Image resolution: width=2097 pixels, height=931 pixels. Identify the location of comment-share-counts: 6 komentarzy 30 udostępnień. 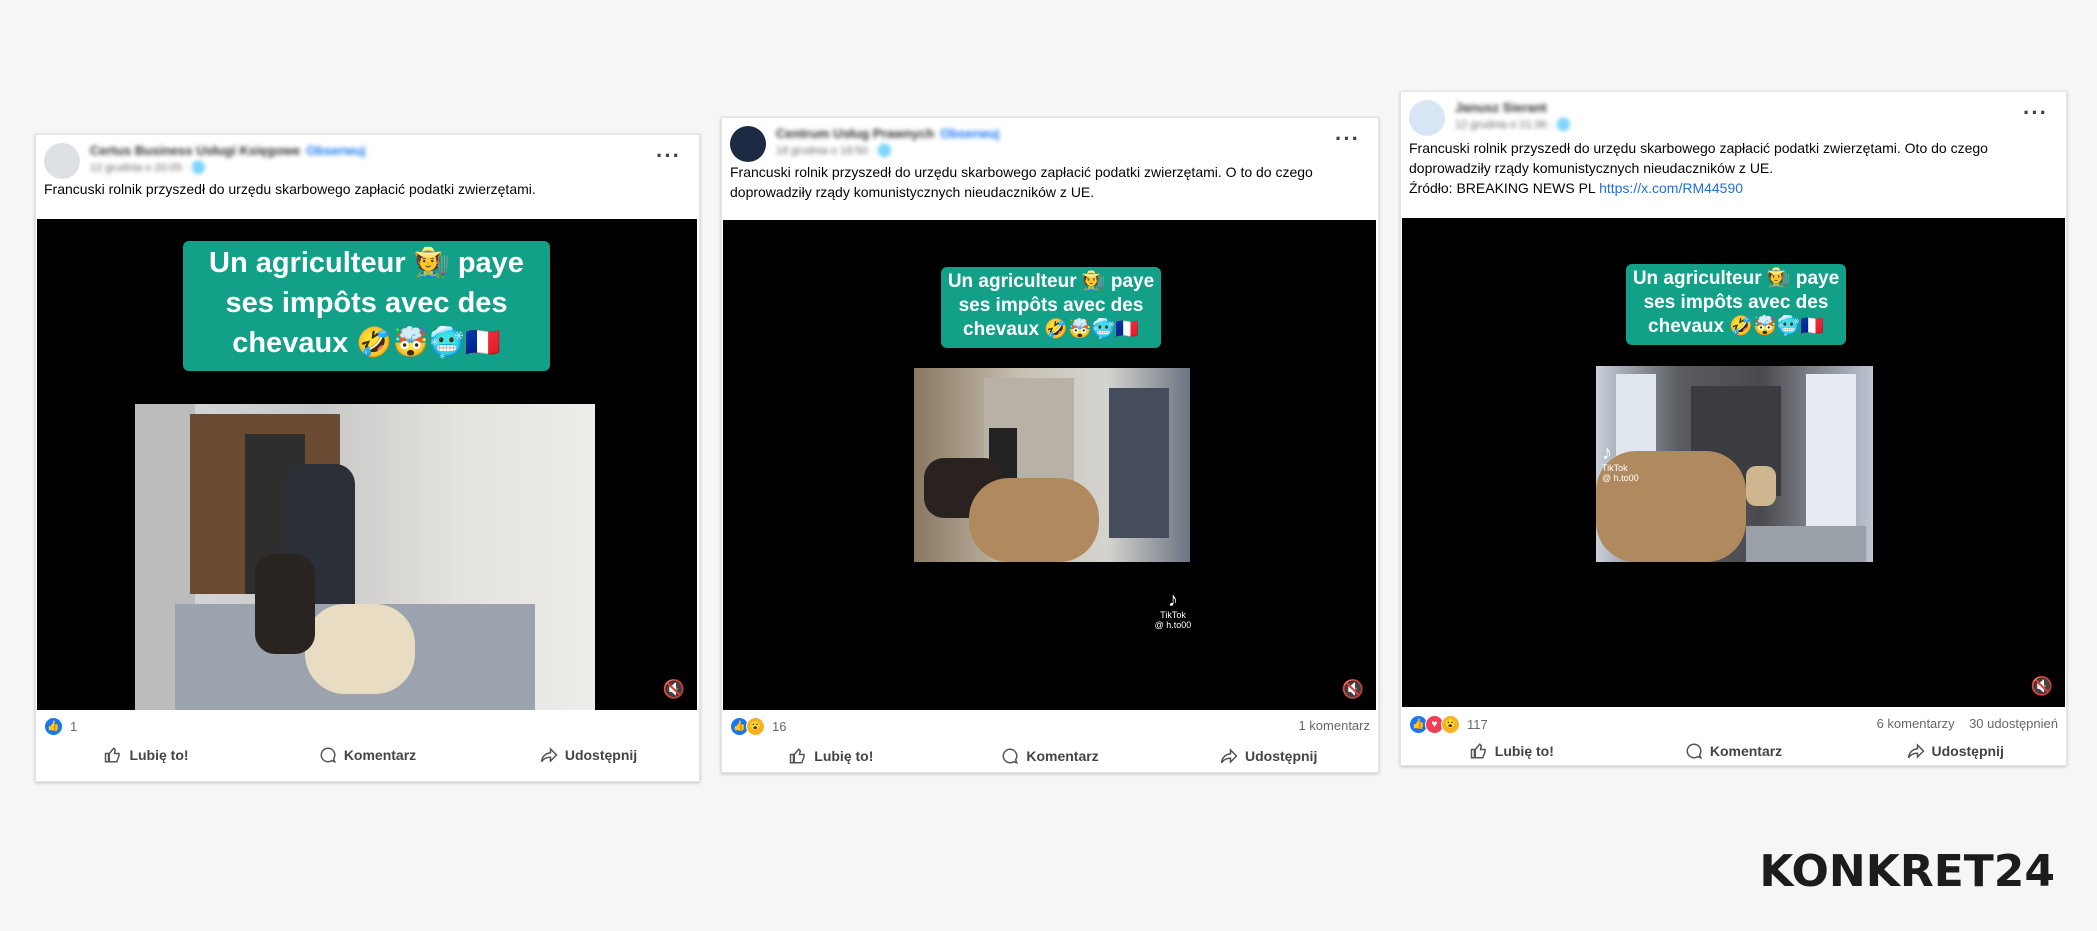
(1967, 723).